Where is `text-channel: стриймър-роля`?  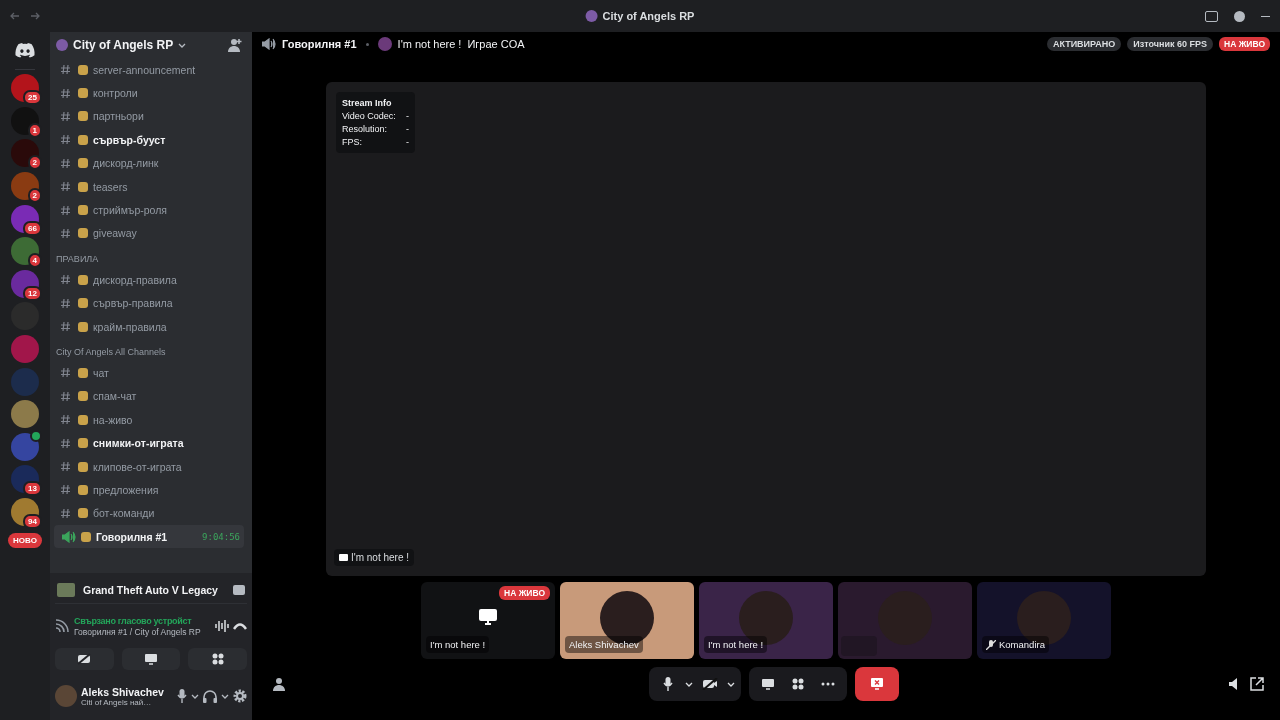
text-channel: стриймър-роля is located at coordinates (149, 210).